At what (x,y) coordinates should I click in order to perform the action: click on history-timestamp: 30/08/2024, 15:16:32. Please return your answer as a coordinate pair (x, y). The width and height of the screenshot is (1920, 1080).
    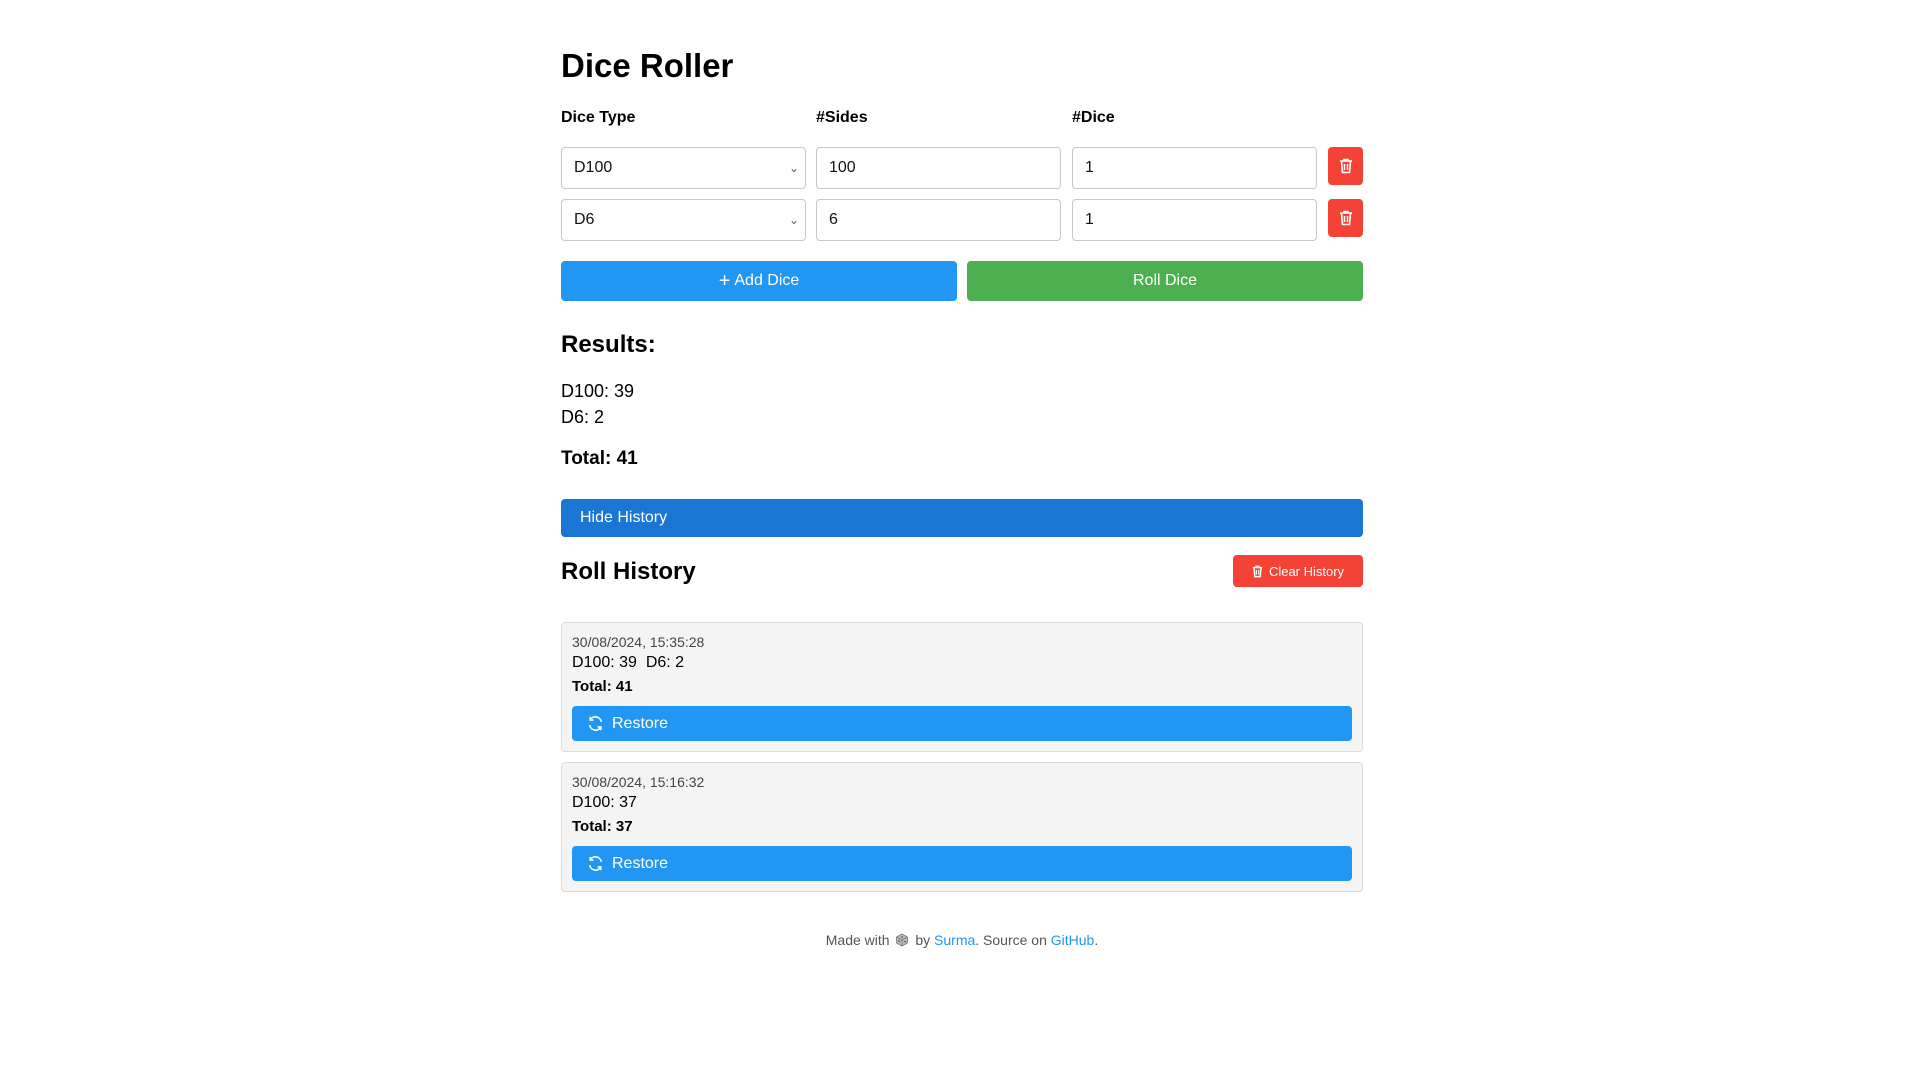
    Looking at the image, I should click on (638, 782).